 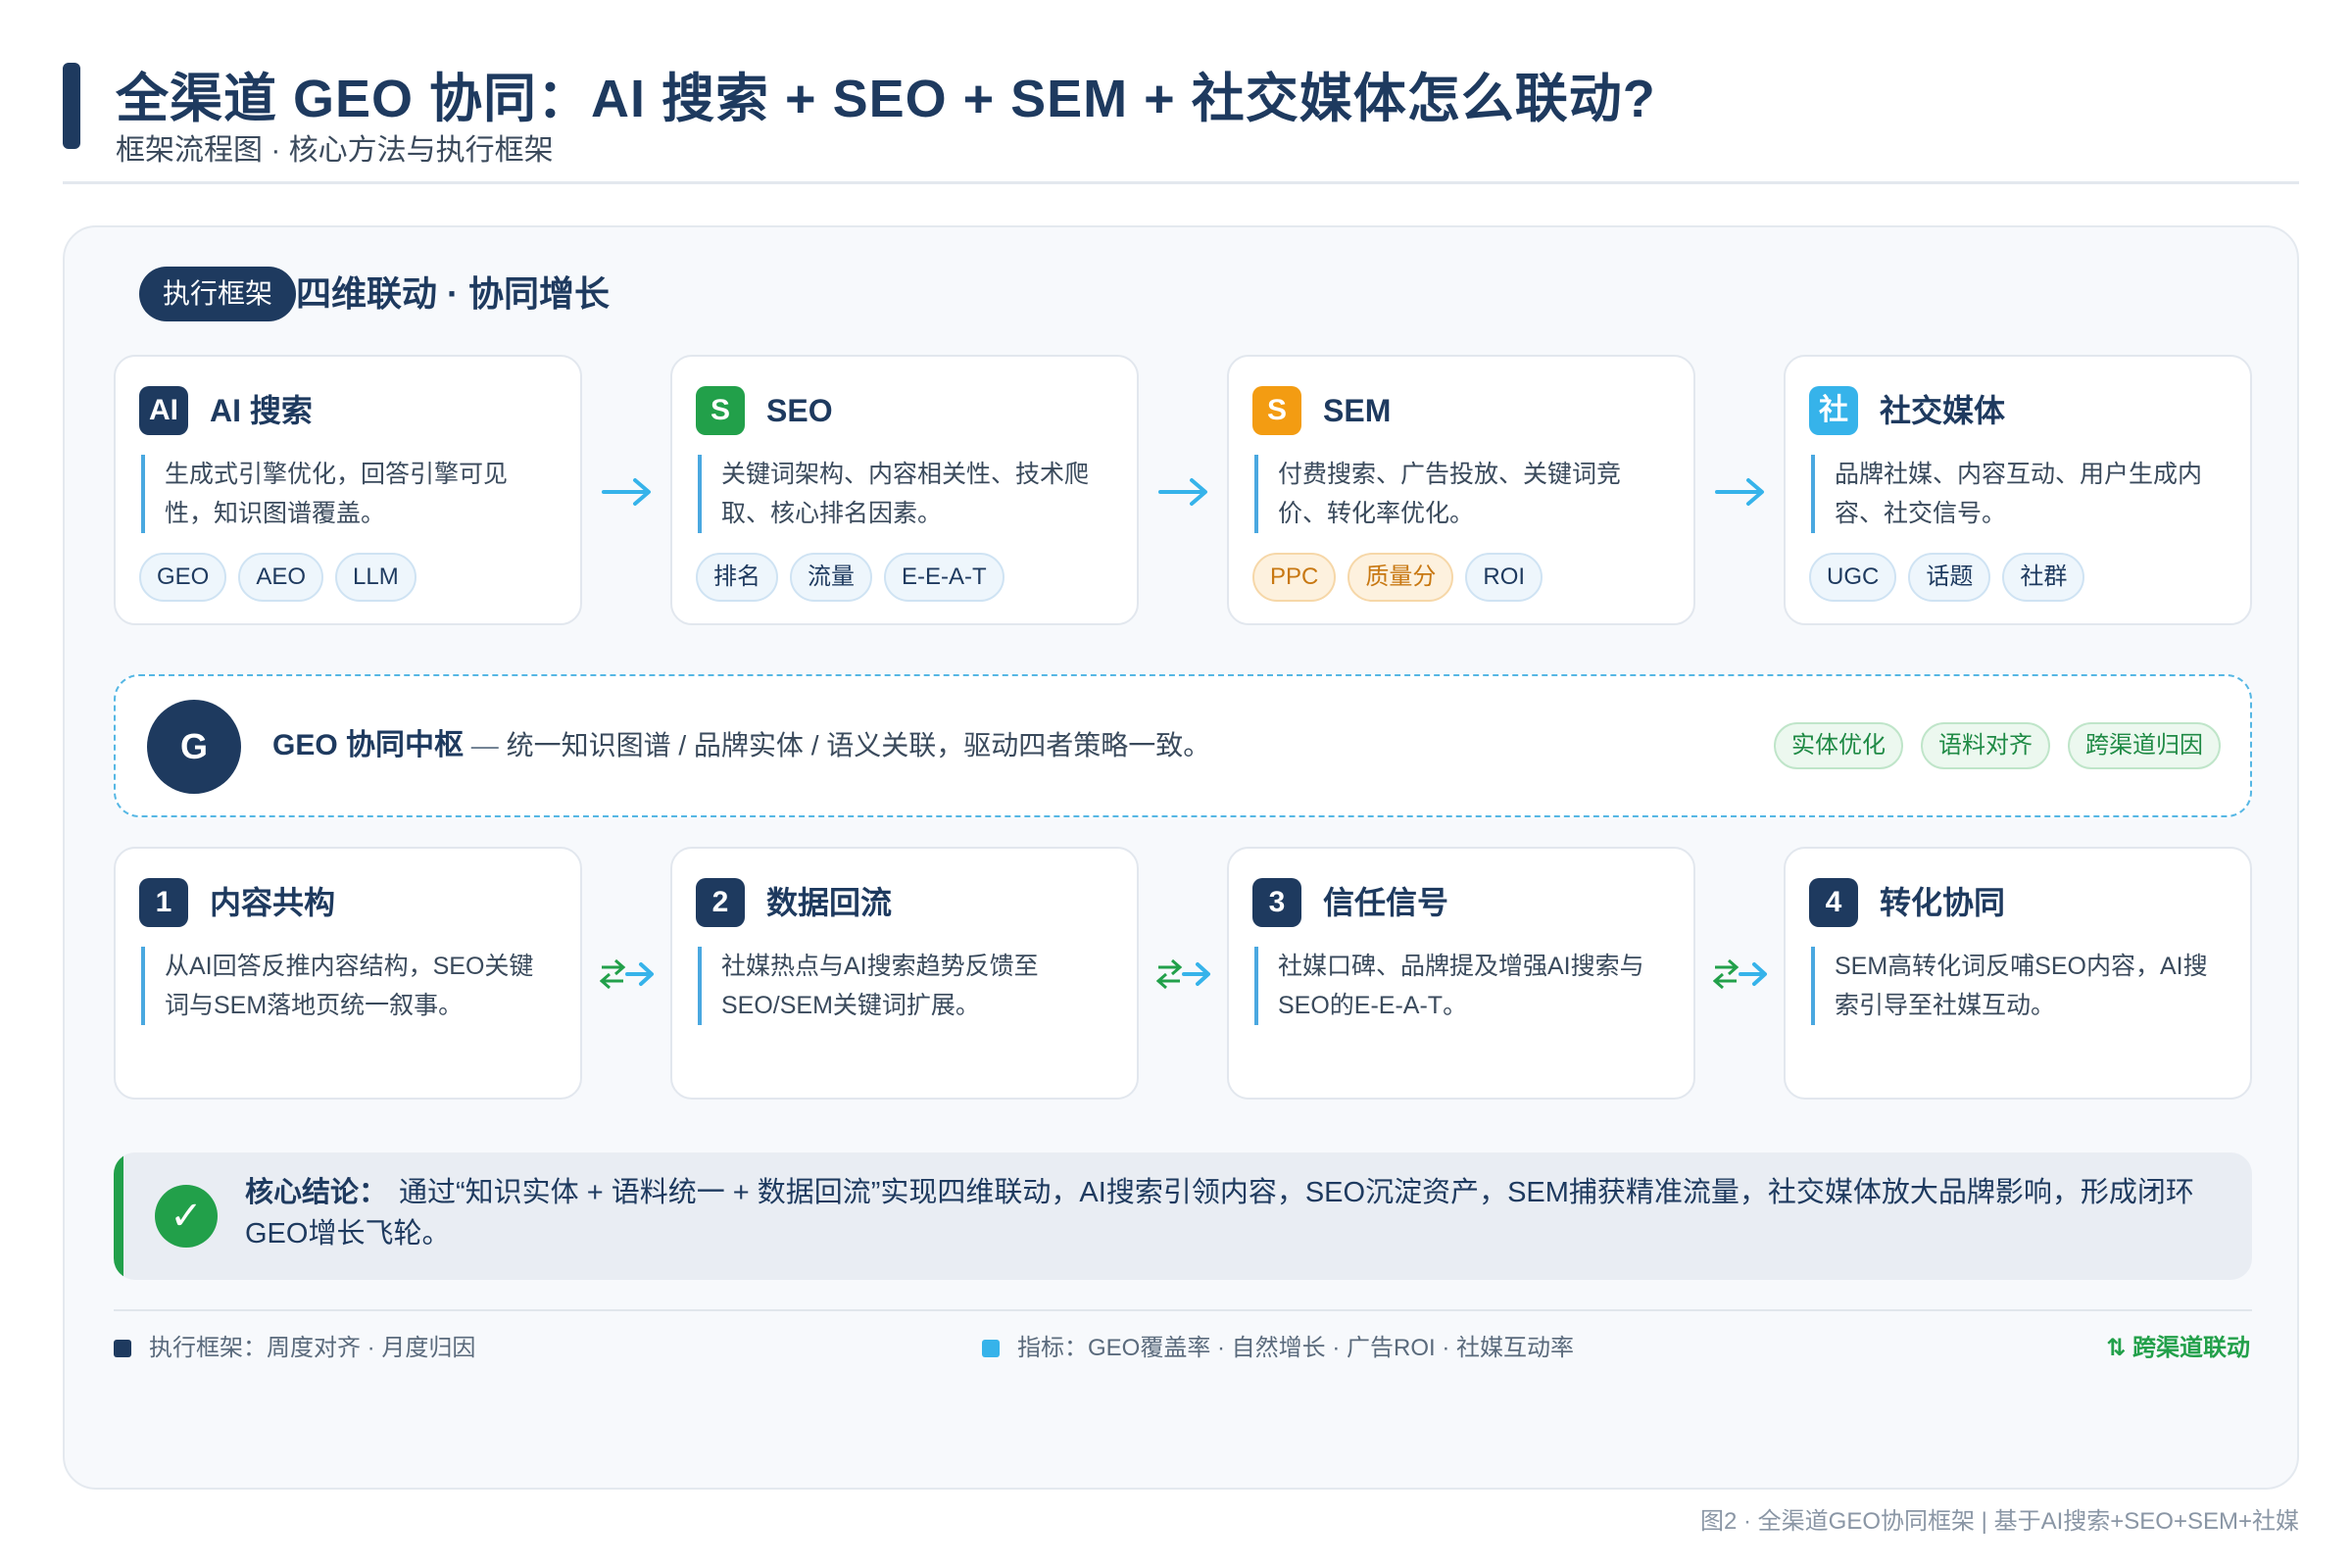 I want to click on step-number: 4, so click(x=1833, y=902).